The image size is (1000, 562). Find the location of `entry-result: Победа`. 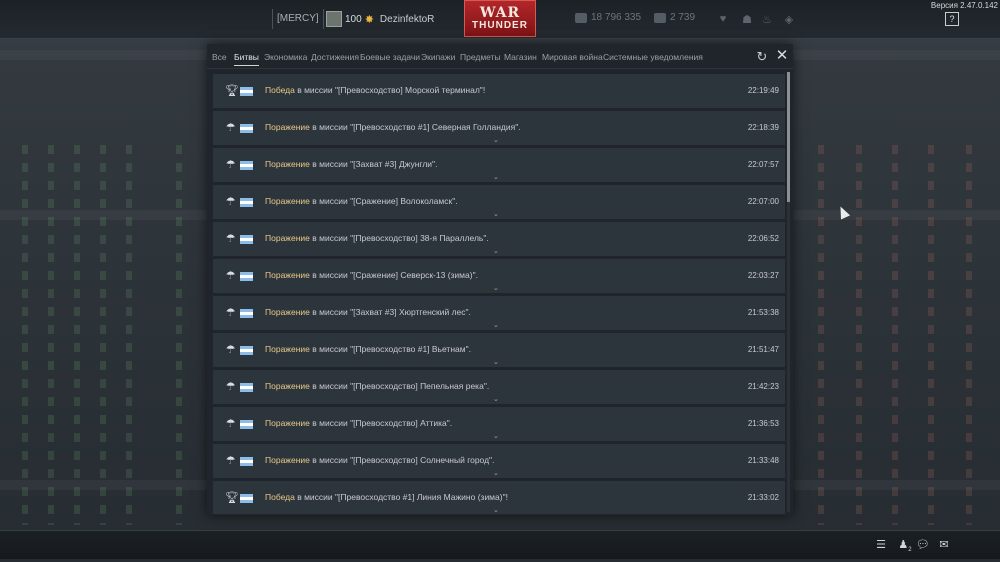

entry-result: Победа is located at coordinates (280, 497).